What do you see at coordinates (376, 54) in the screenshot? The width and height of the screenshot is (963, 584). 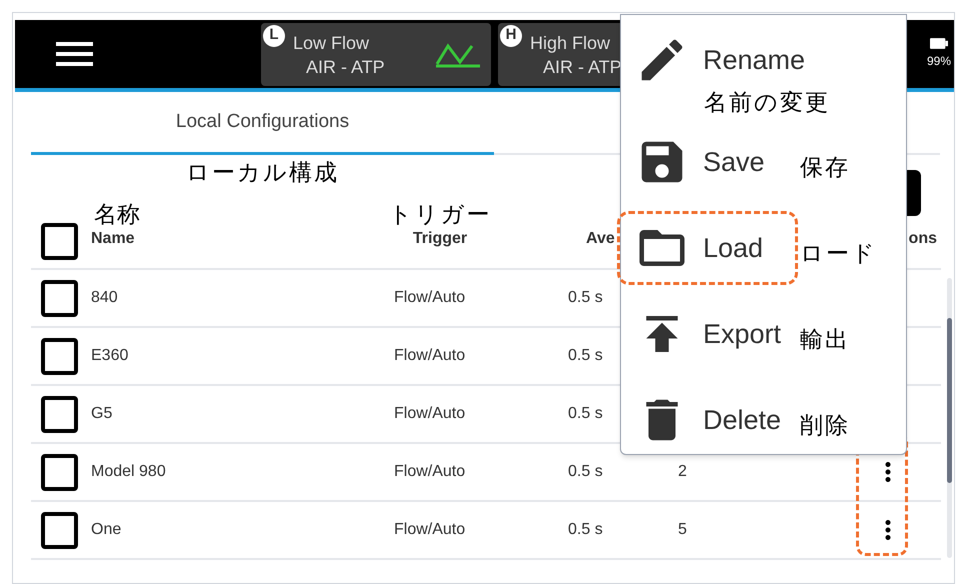 I see `sensor-tile: L Low Flow AIR - ATP` at bounding box center [376, 54].